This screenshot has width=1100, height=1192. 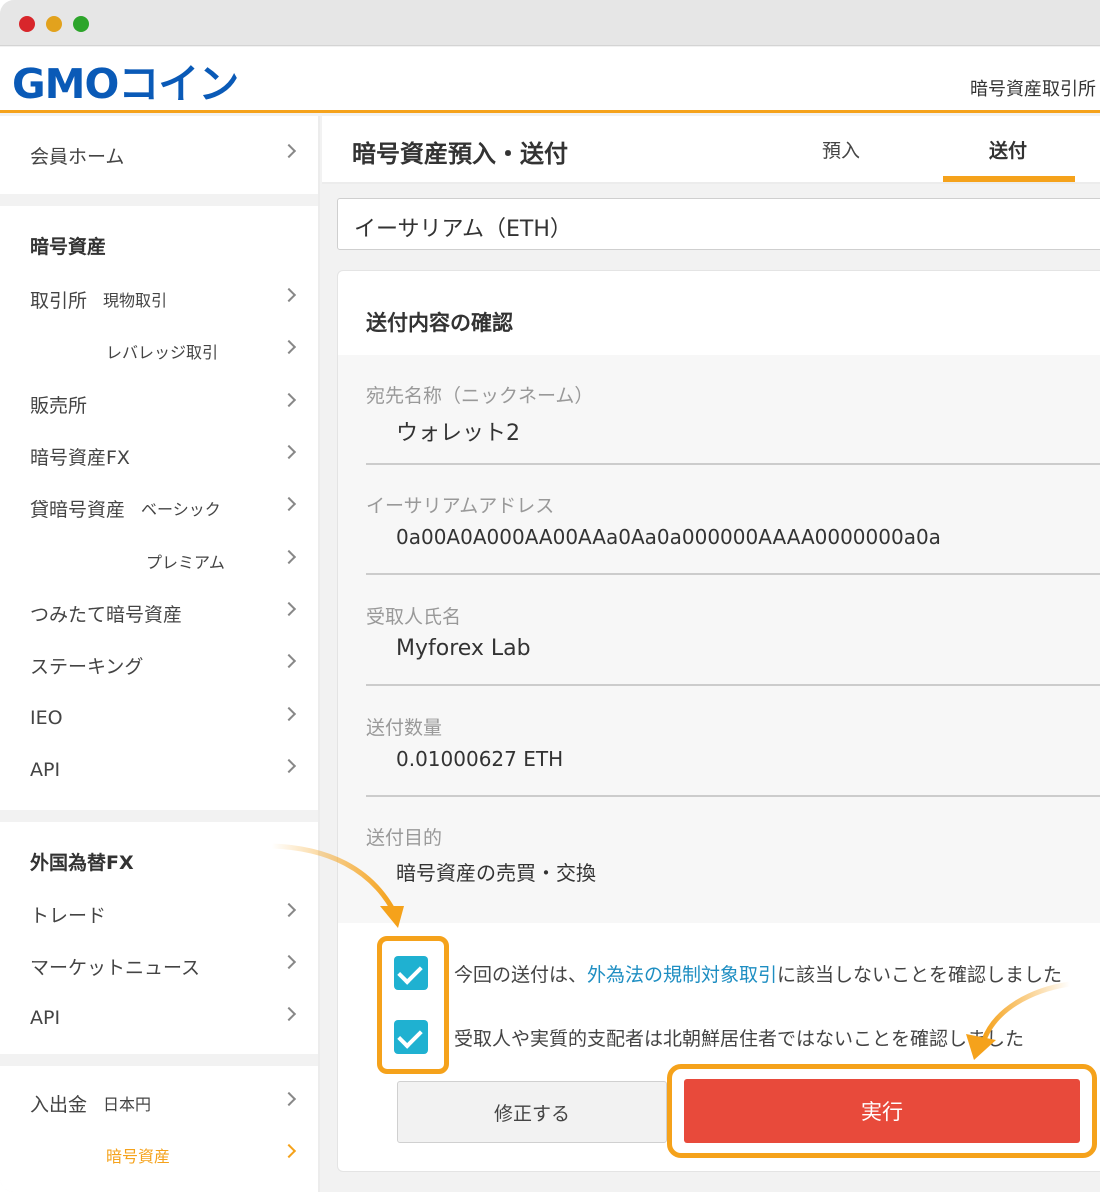 What do you see at coordinates (920, 974) in the screenshot?
I see `check-label-suffix: に該当しないことを確認しました` at bounding box center [920, 974].